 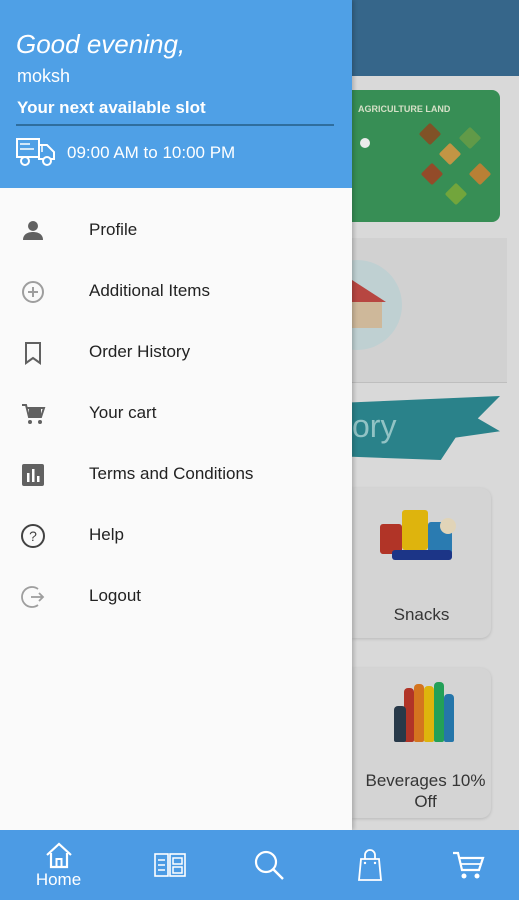 I want to click on help-icon: ?, so click(x=33, y=536).